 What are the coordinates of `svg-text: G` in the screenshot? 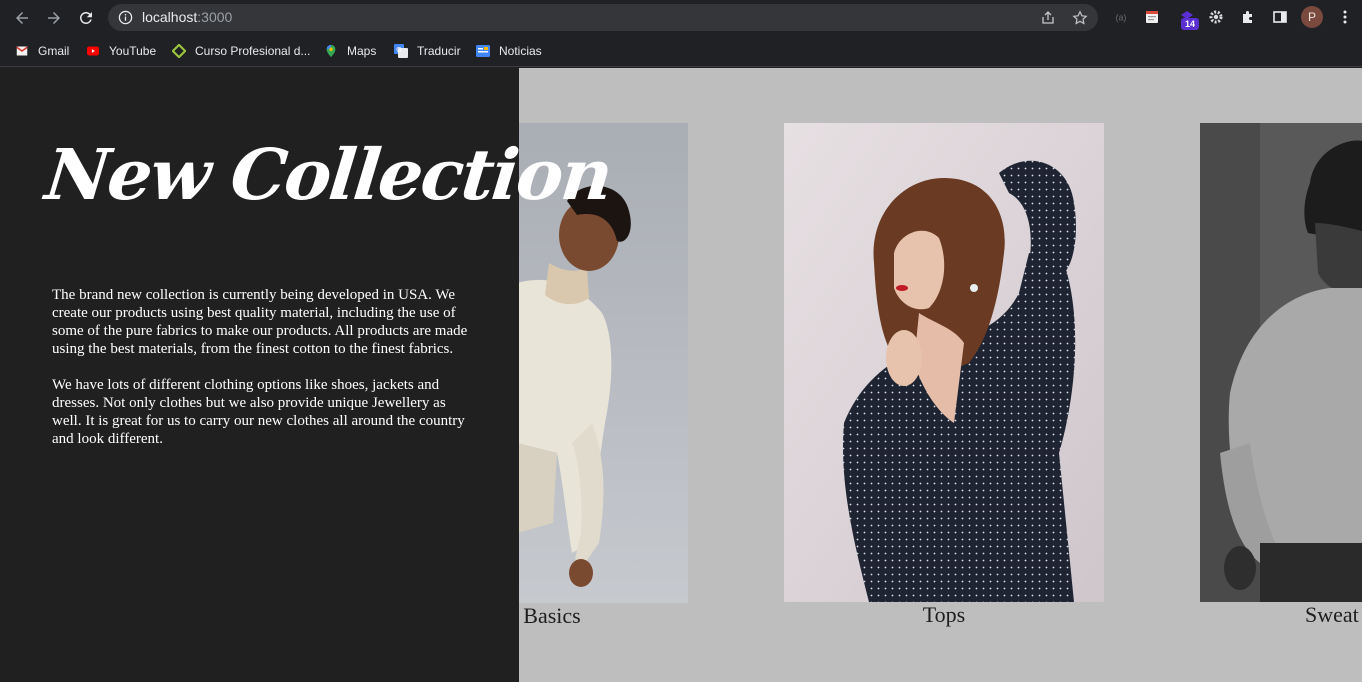 It's located at (398, 50).